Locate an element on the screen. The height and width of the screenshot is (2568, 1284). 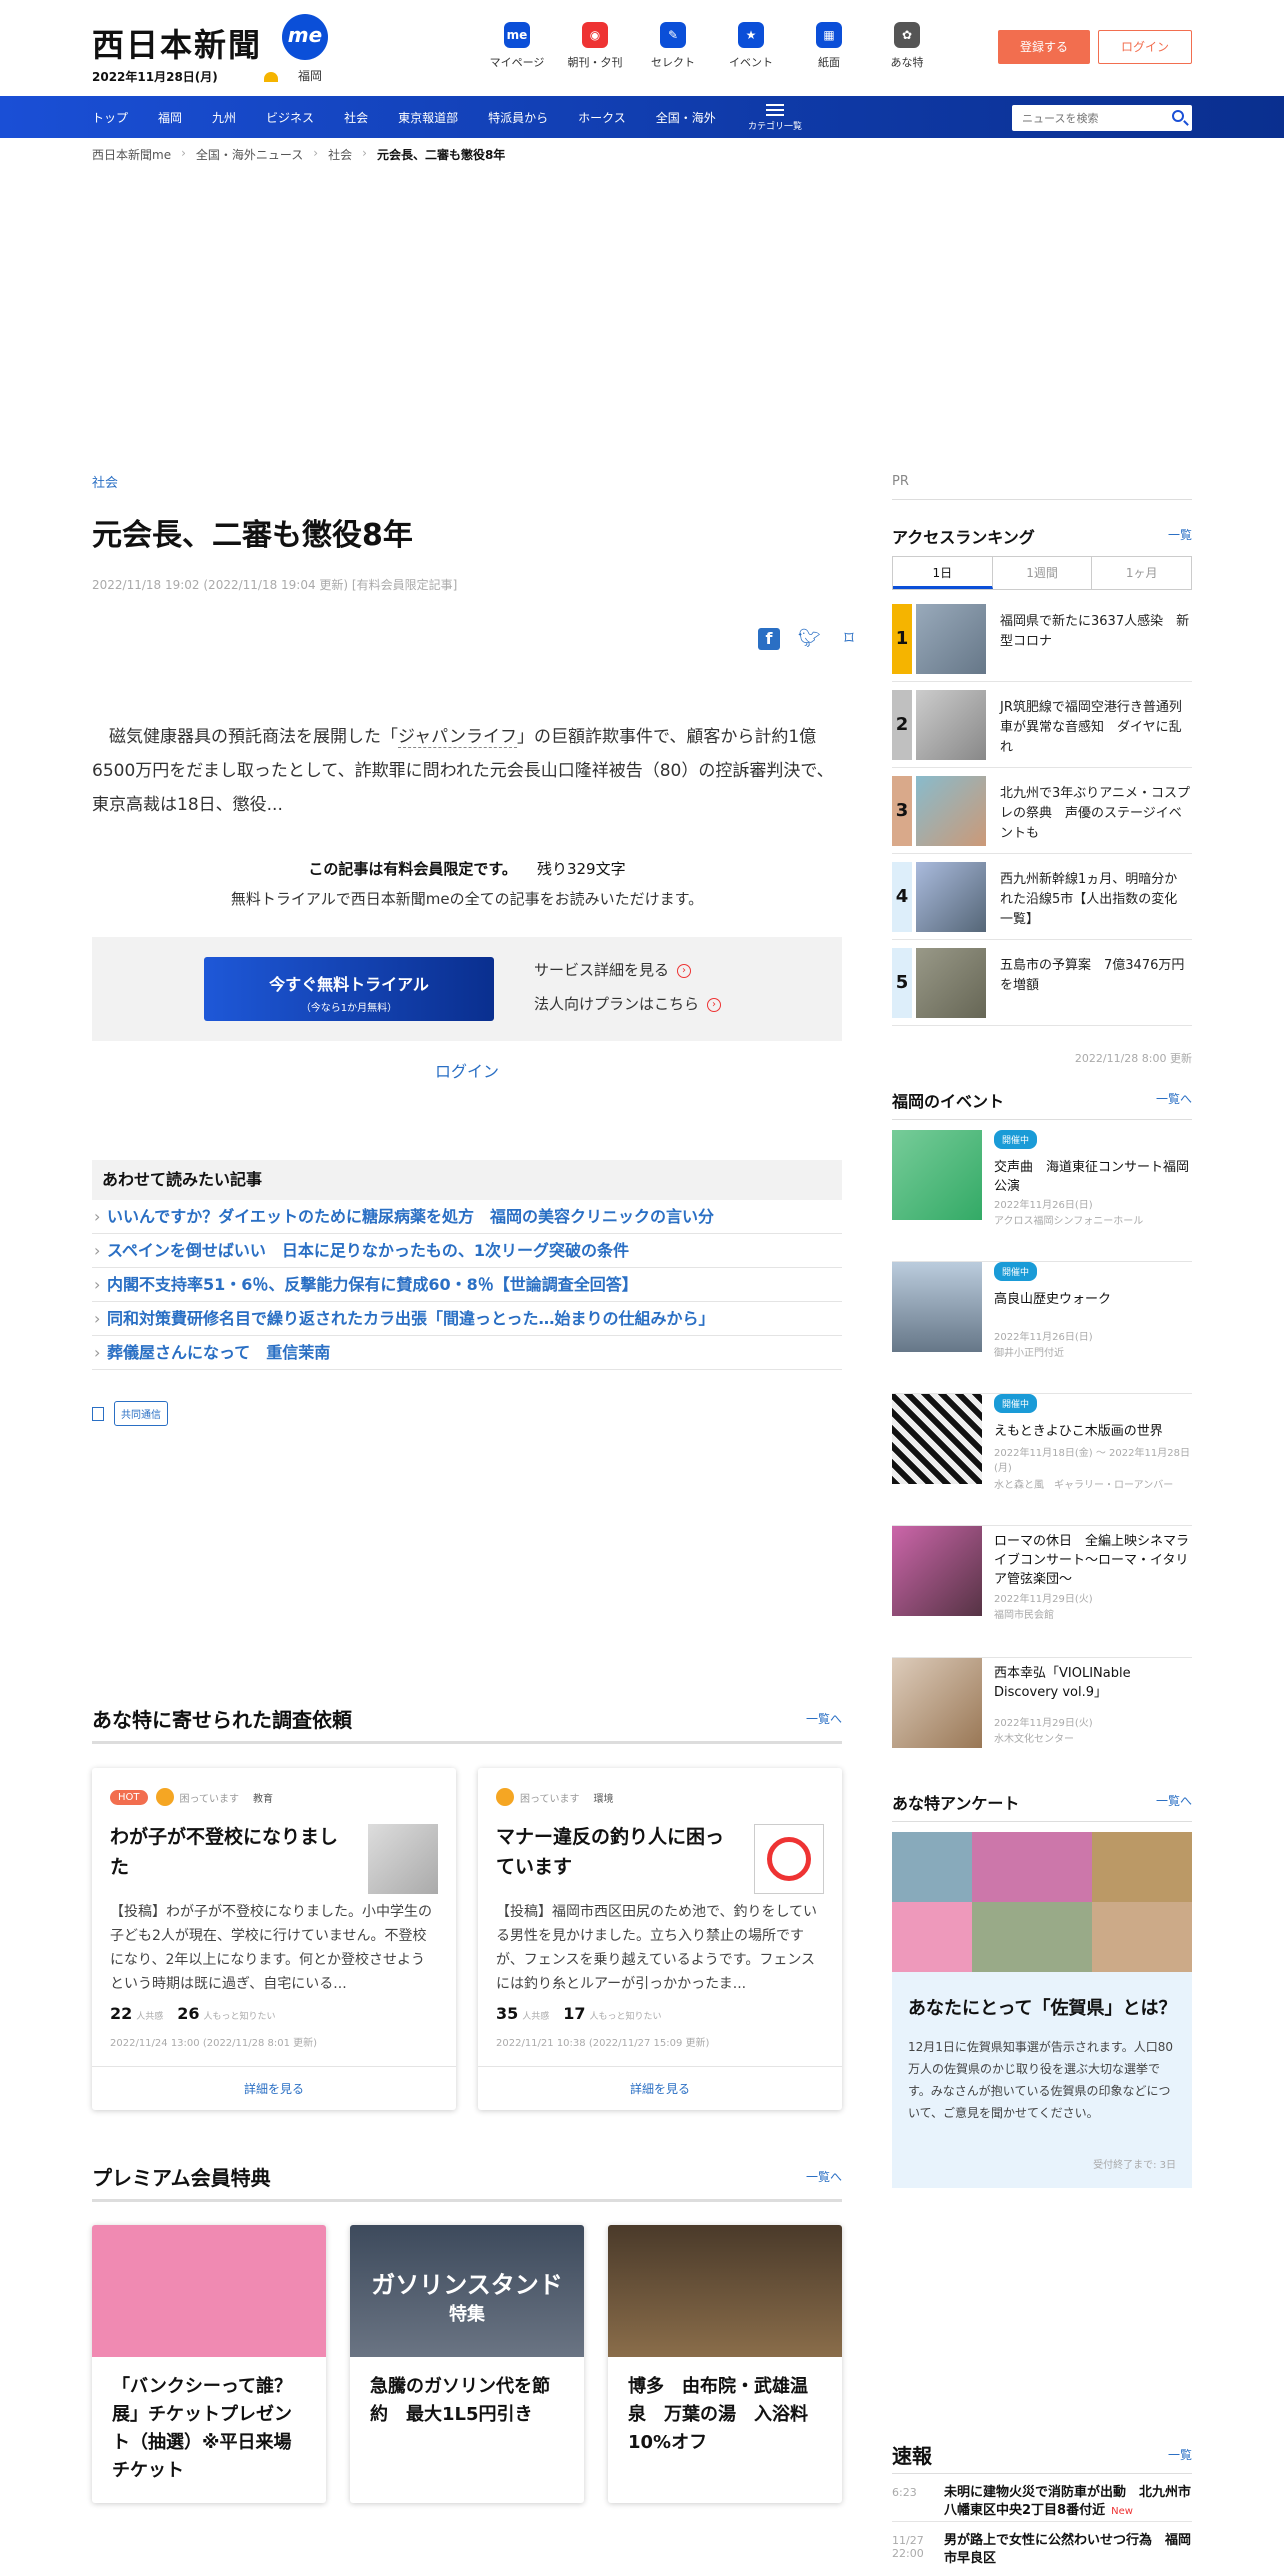
nav-hawks: ホークス is located at coordinates (602, 117).